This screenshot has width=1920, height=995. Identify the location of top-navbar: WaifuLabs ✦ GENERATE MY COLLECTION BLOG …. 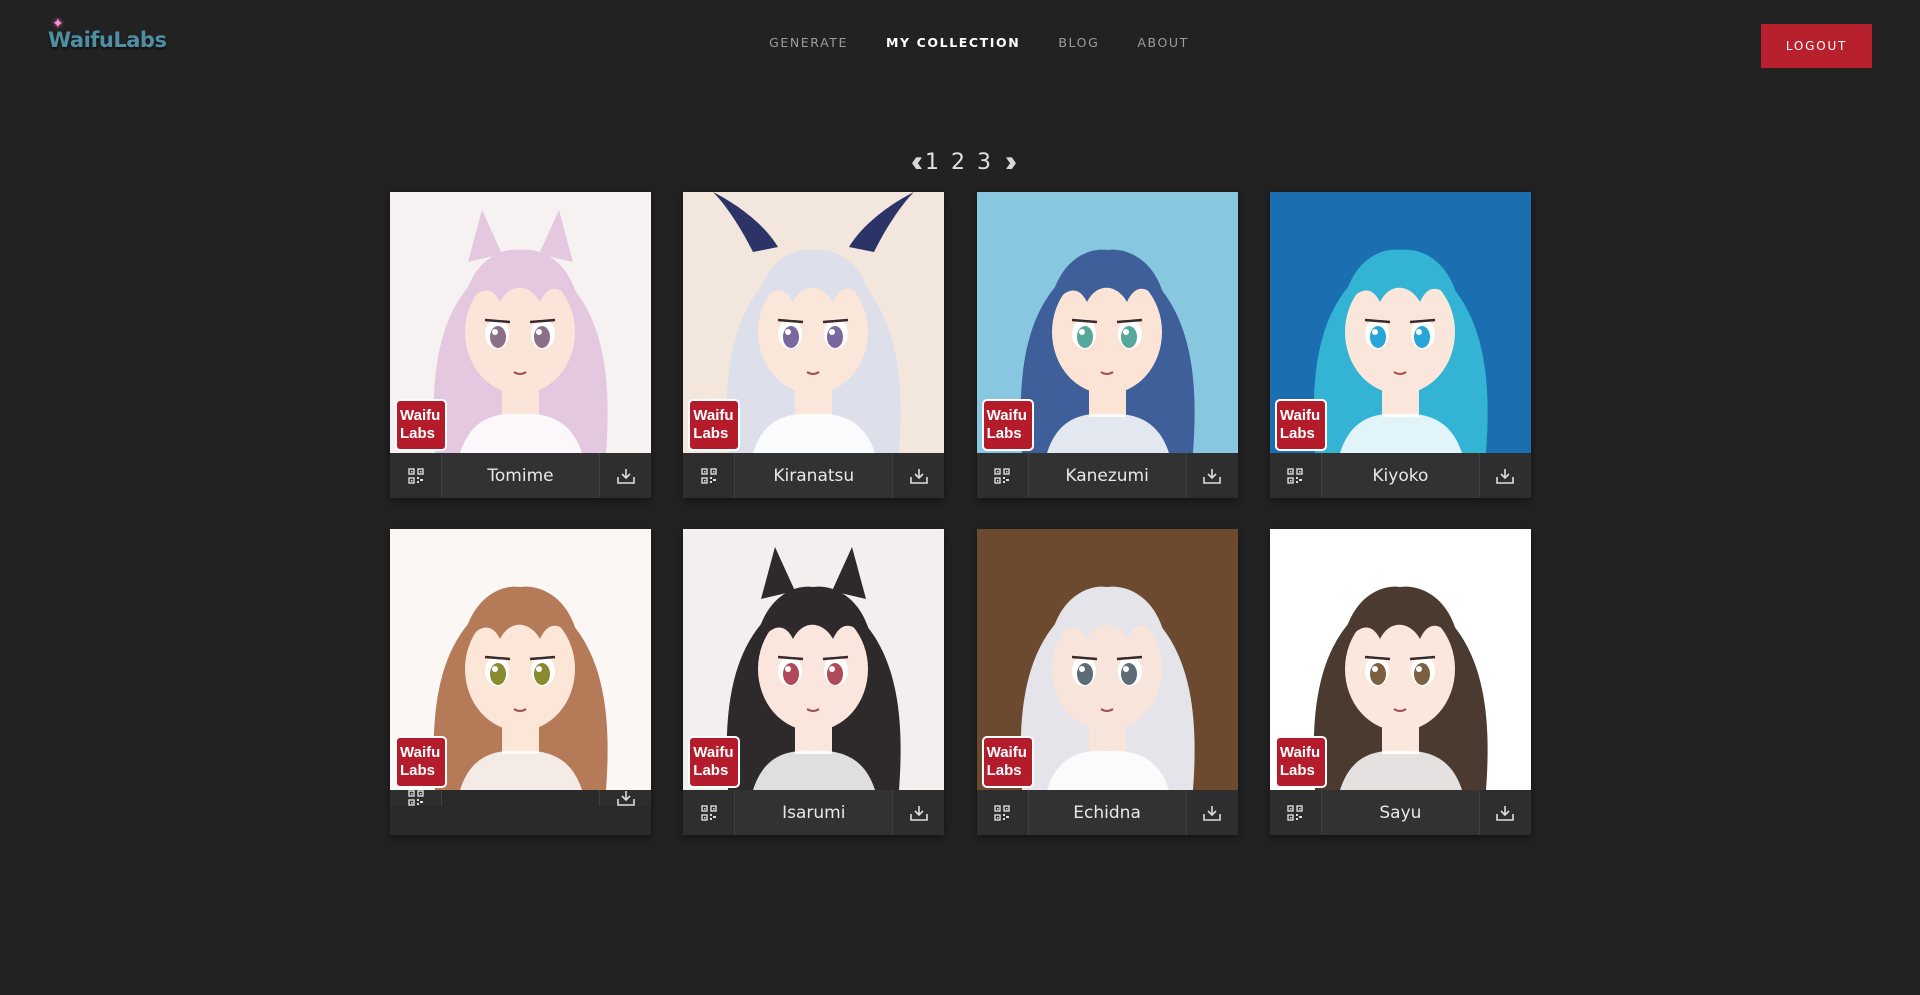
(960, 45).